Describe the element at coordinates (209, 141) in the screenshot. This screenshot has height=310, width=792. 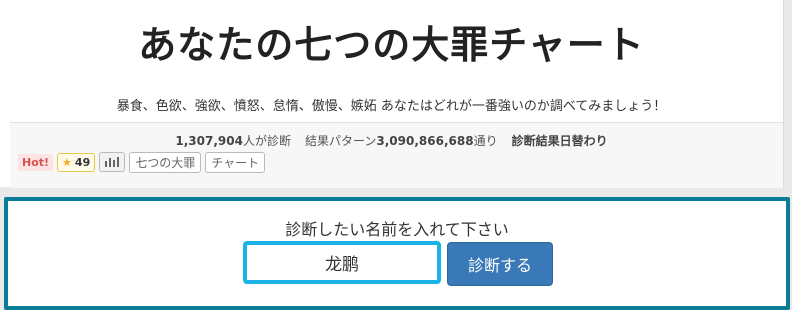
I see `user-count: 1,307,904` at that location.